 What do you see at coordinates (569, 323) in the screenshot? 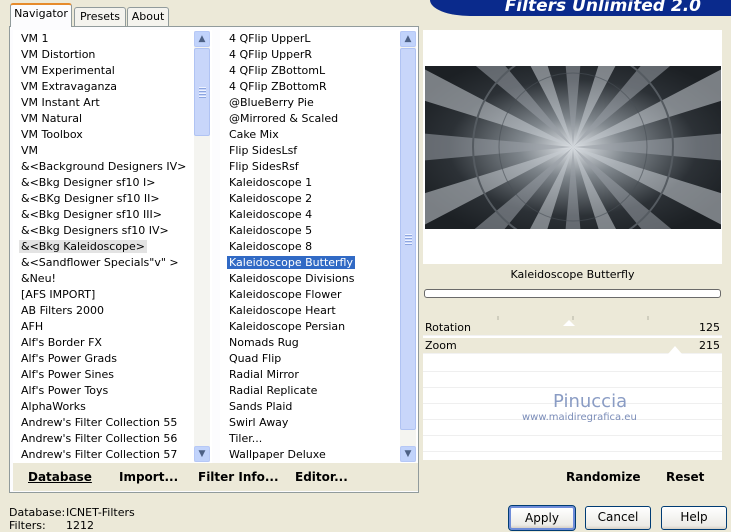
I see `rotation-slider-handle` at bounding box center [569, 323].